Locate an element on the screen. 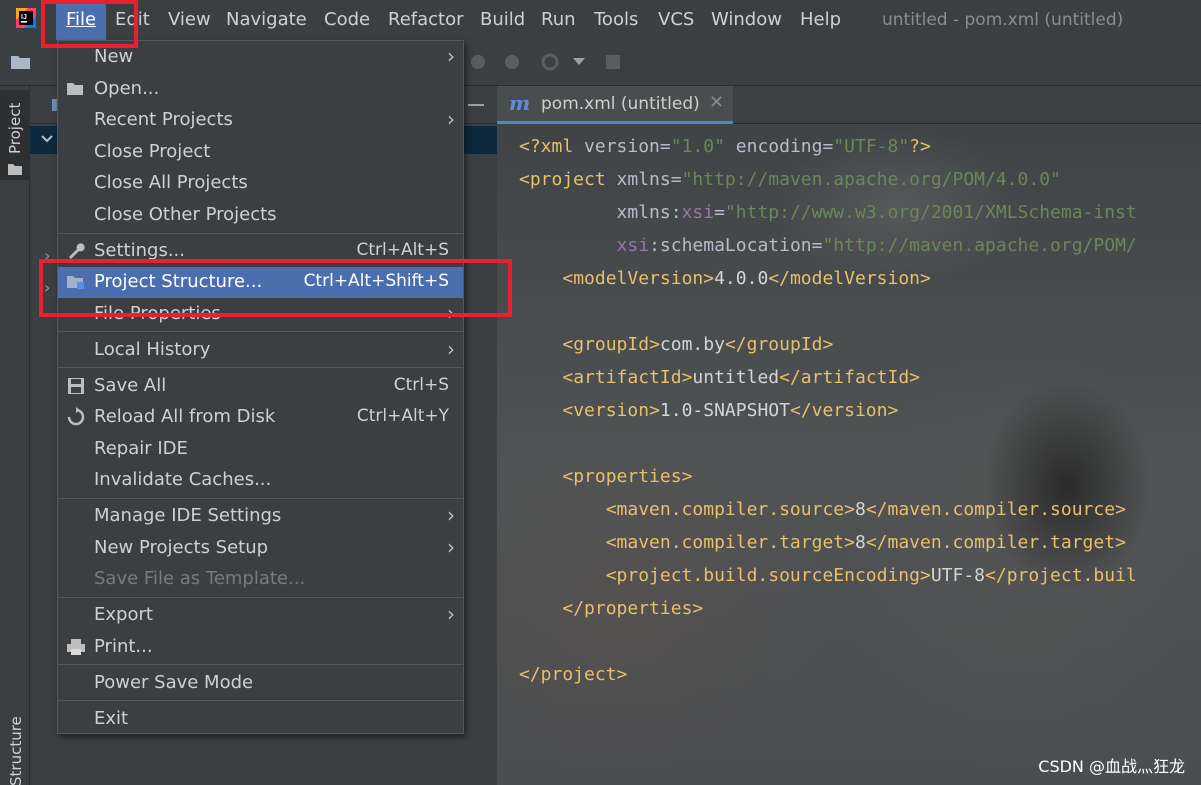 The image size is (1201, 785). highlight-box-file-menu is located at coordinates (89, 24).